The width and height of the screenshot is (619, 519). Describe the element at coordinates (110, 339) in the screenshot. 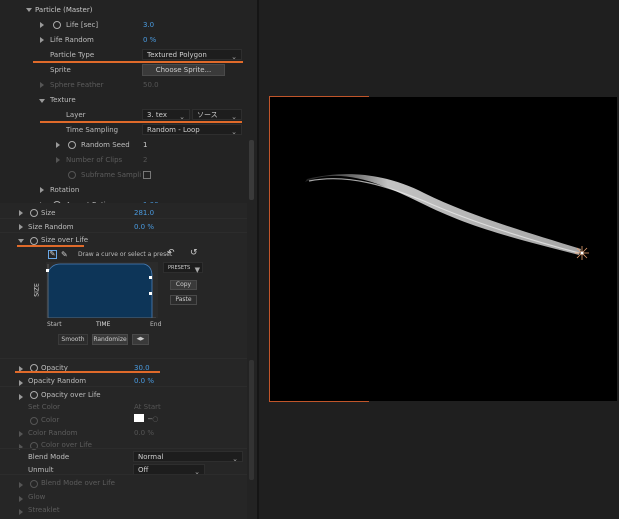

I see `randomize-button: Randomize` at that location.